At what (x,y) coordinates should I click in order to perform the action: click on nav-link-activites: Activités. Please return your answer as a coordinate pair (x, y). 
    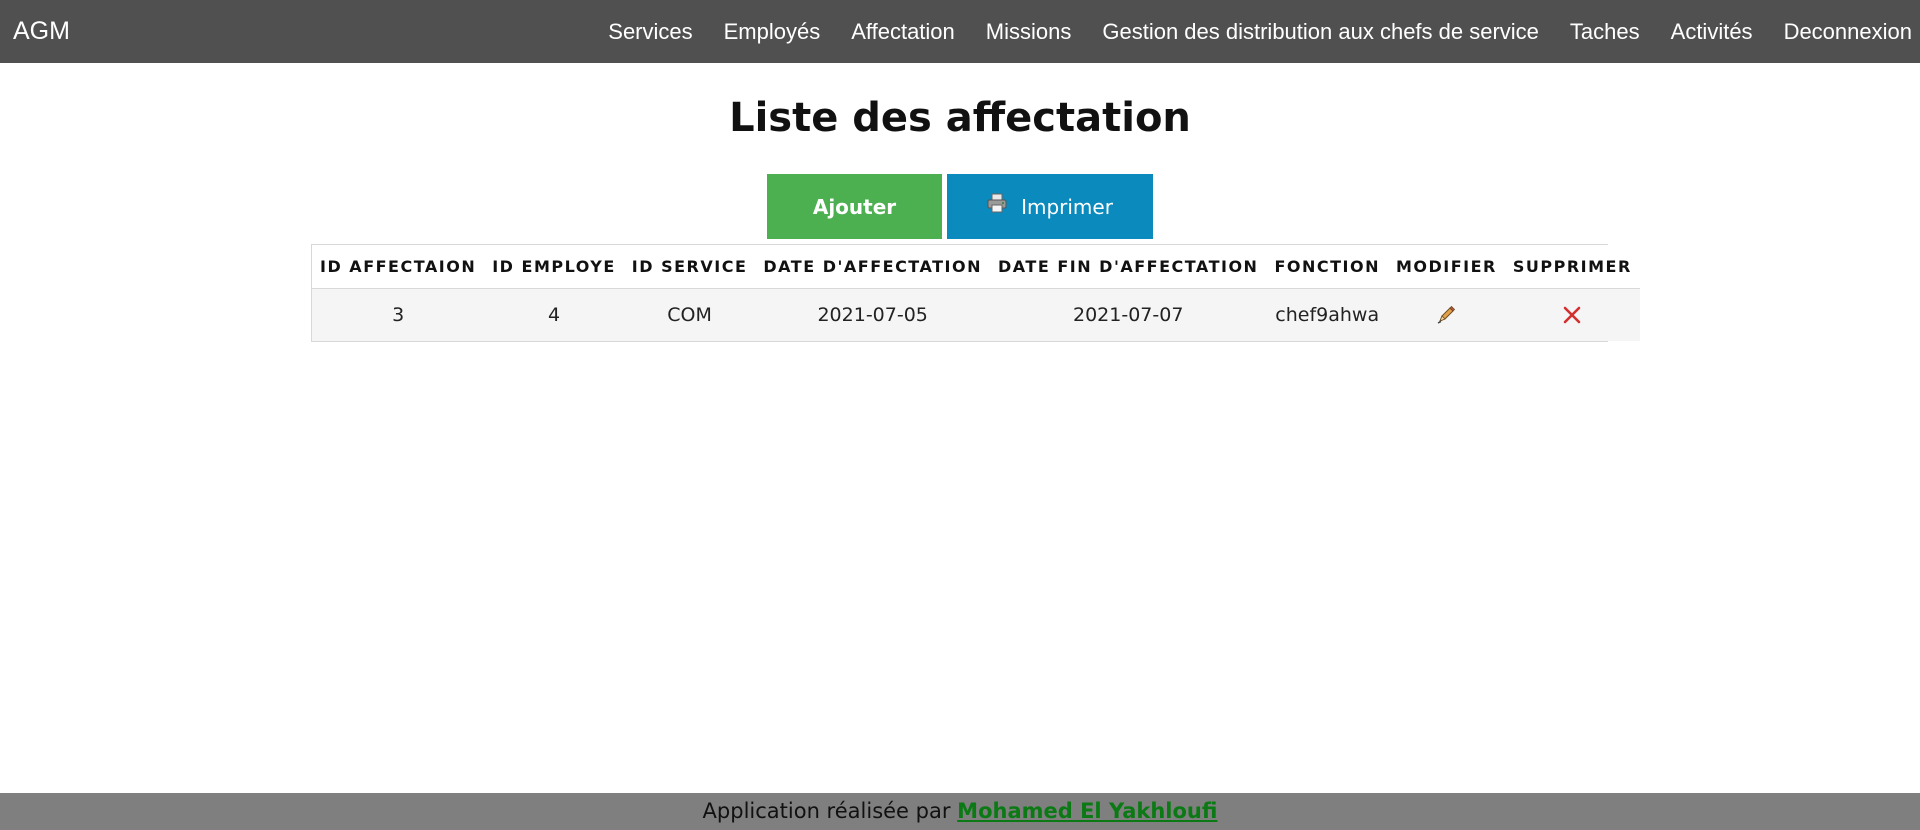
    Looking at the image, I should click on (1711, 32).